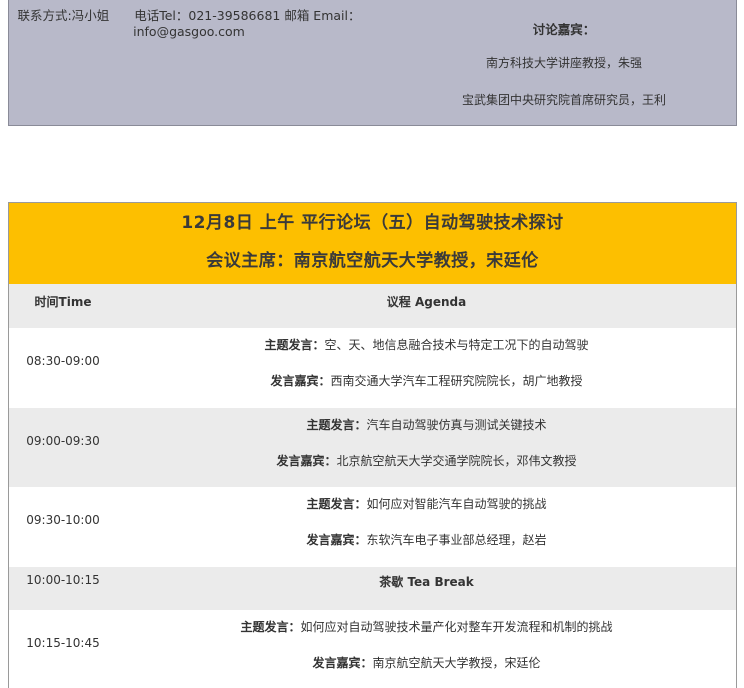 Image resolution: width=744 pixels, height=688 pixels. I want to click on session-time: 10:00-10:15, so click(63, 580).